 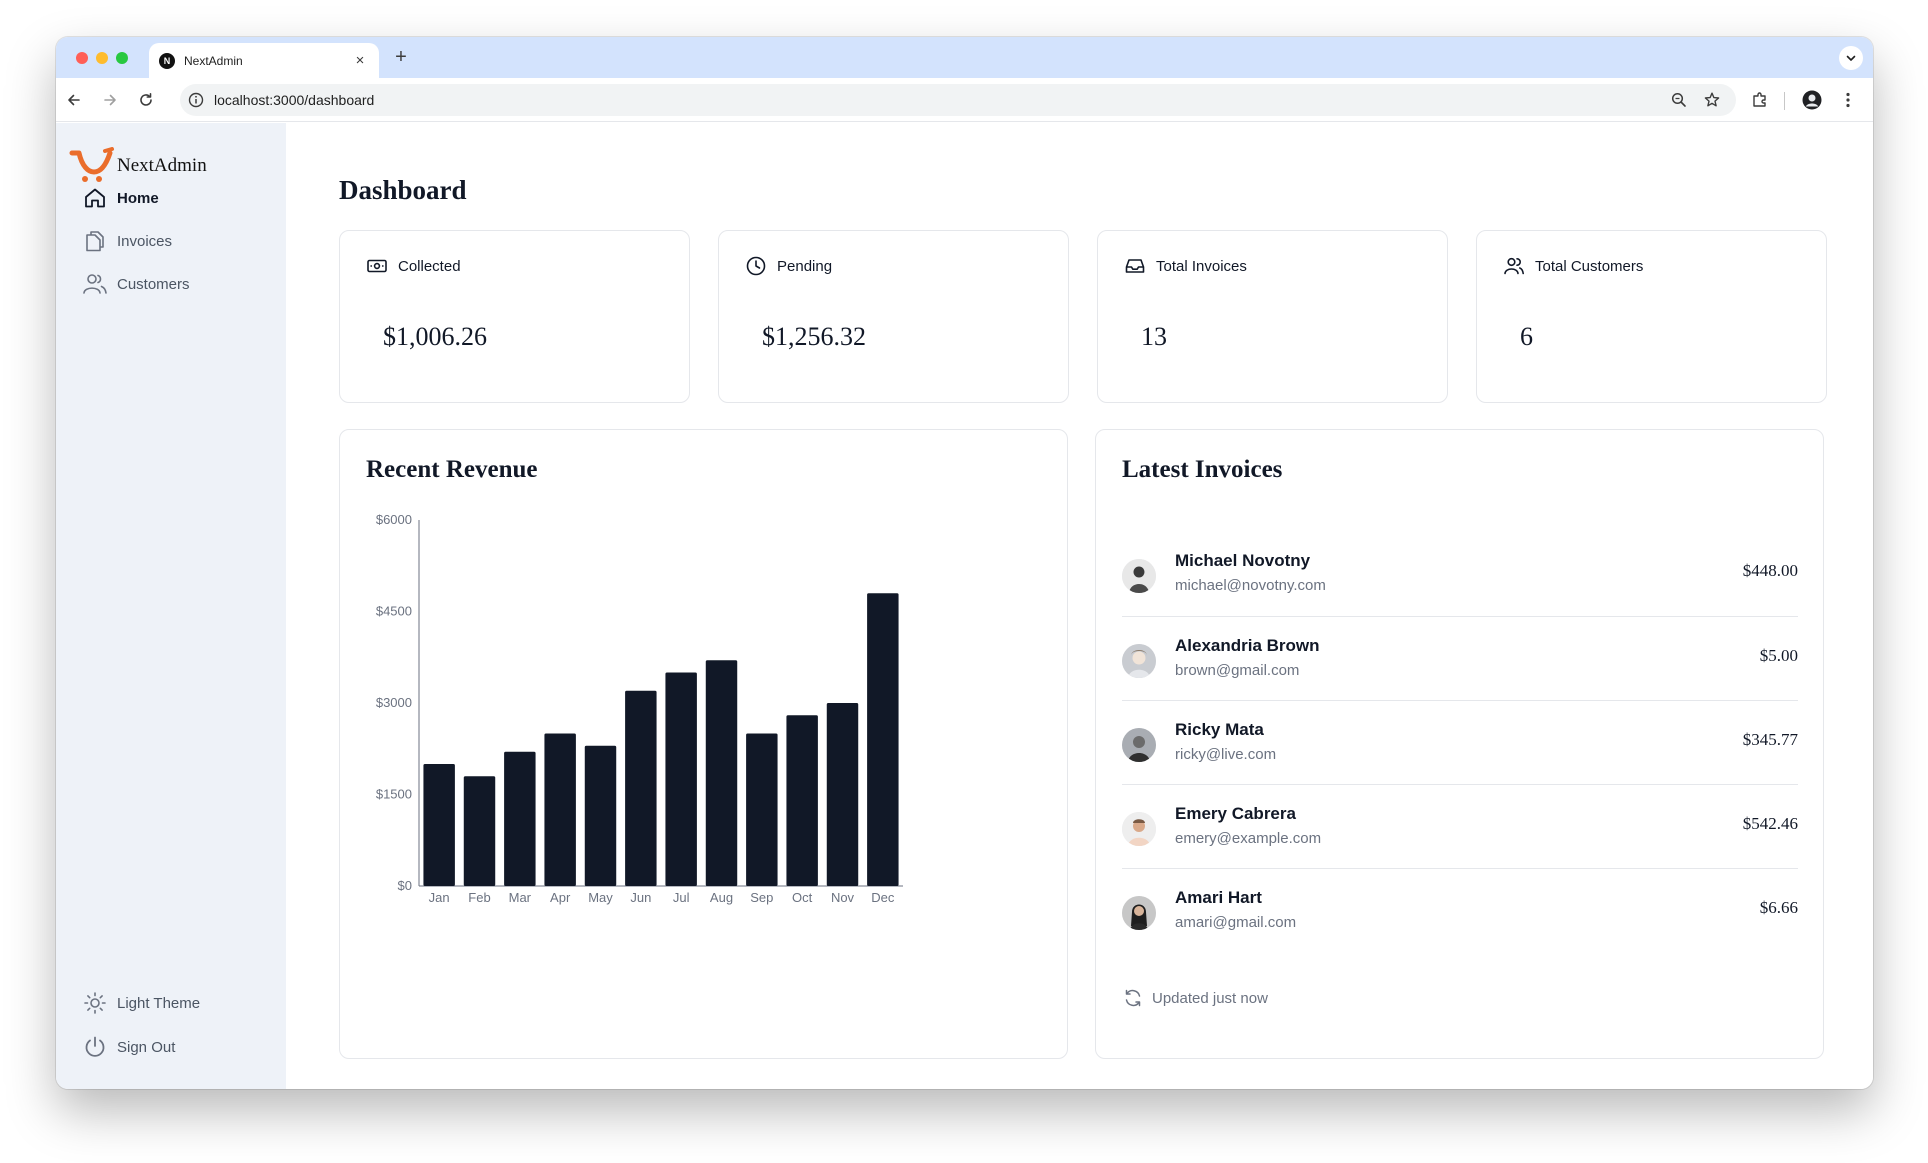 I want to click on invoice-amount: $448.00, so click(x=1770, y=570).